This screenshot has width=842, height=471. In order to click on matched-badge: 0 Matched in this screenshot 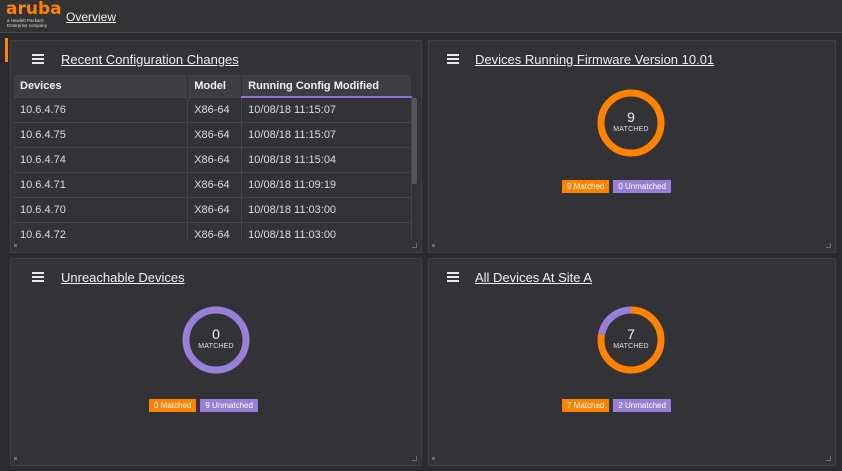, I will do `click(173, 405)`.